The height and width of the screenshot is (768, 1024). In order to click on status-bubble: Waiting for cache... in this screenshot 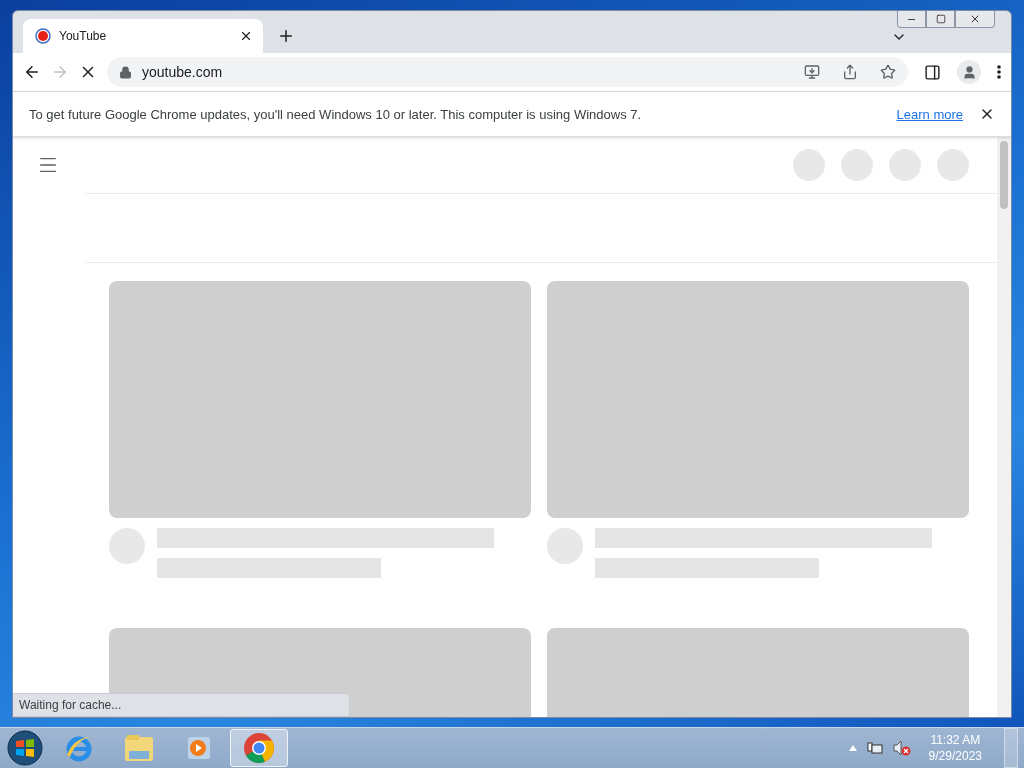, I will do `click(181, 705)`.